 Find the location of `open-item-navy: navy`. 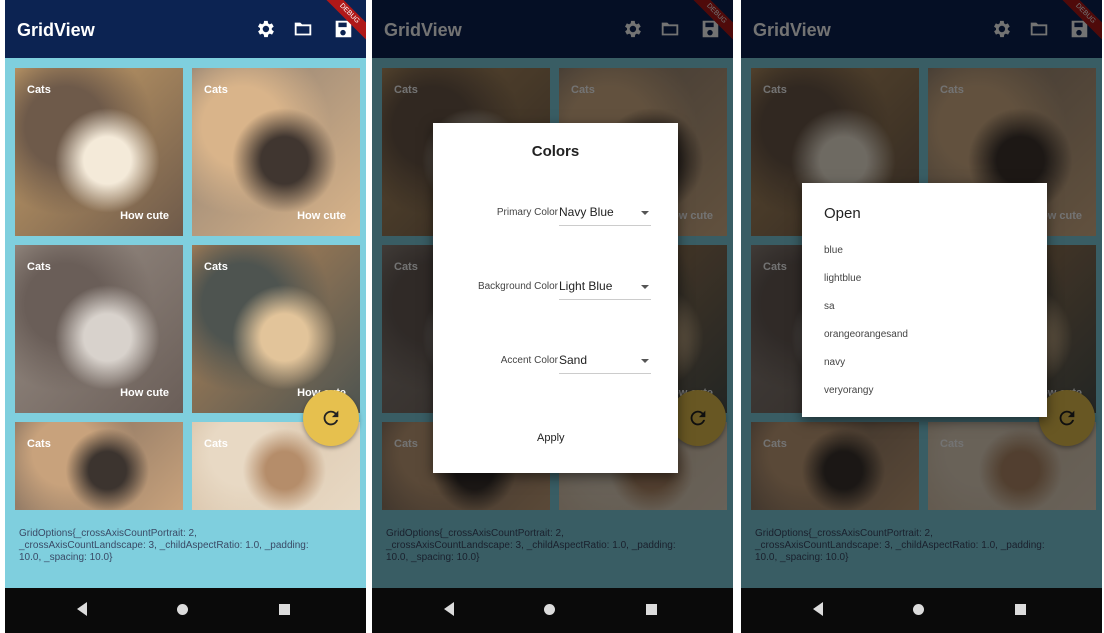

open-item-navy: navy is located at coordinates (834, 362).